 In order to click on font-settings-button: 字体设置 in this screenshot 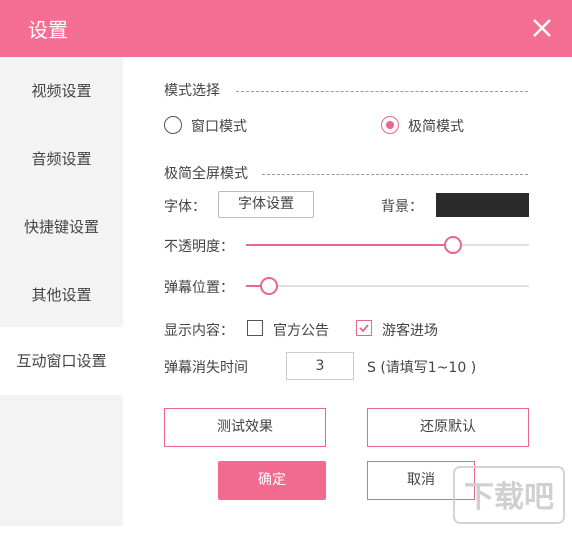, I will do `click(266, 204)`.